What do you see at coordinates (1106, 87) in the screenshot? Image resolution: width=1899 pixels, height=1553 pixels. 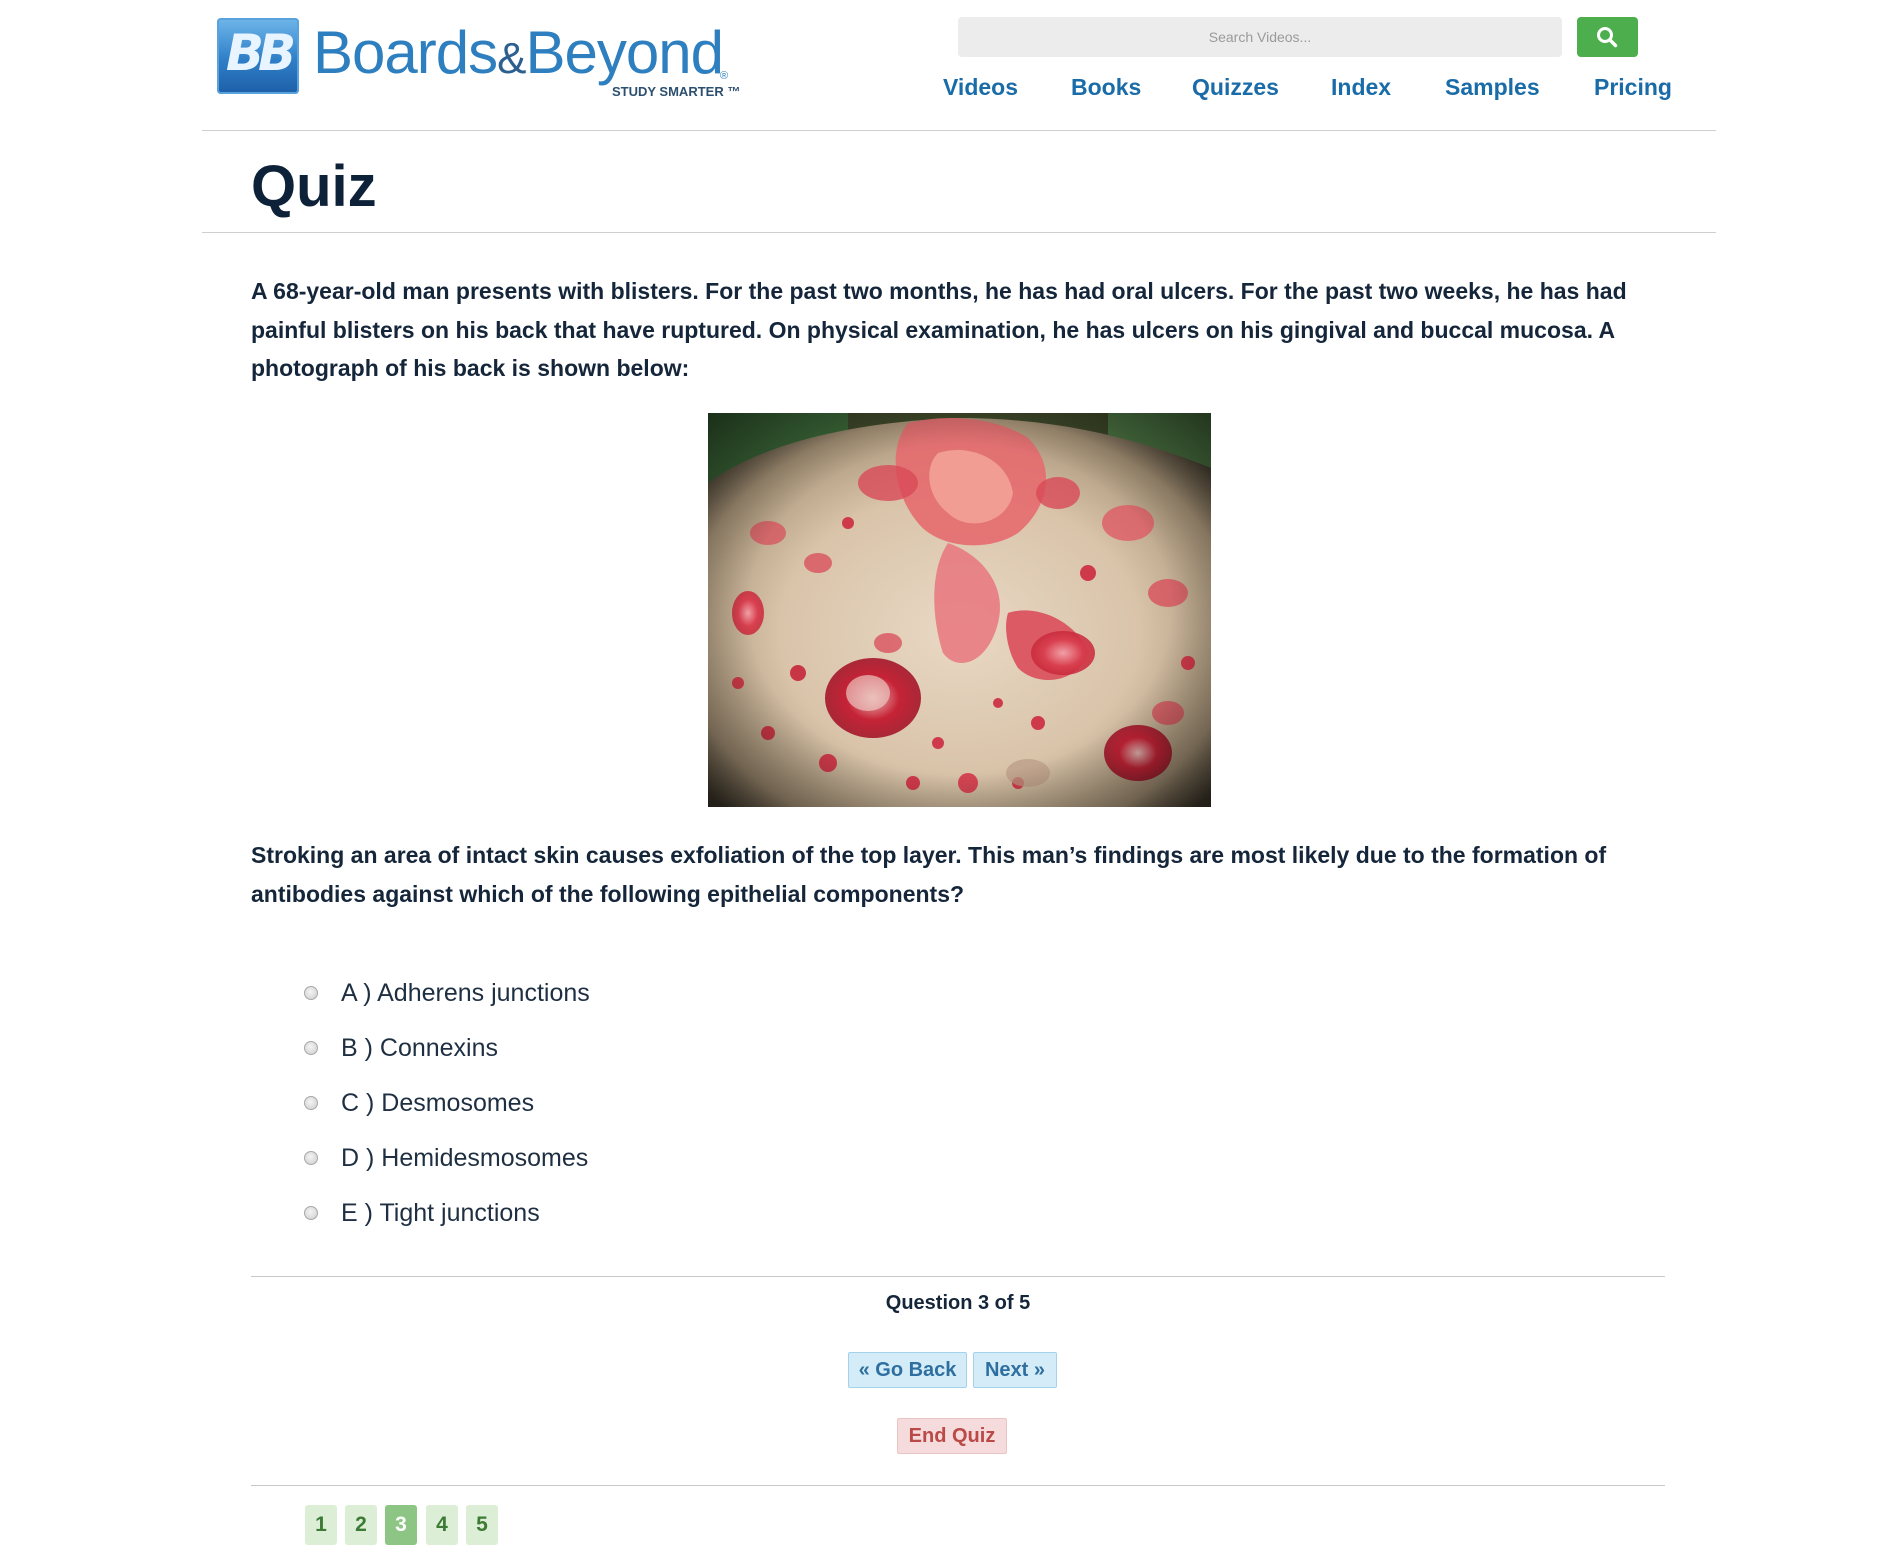 I see `nav-books: Books` at bounding box center [1106, 87].